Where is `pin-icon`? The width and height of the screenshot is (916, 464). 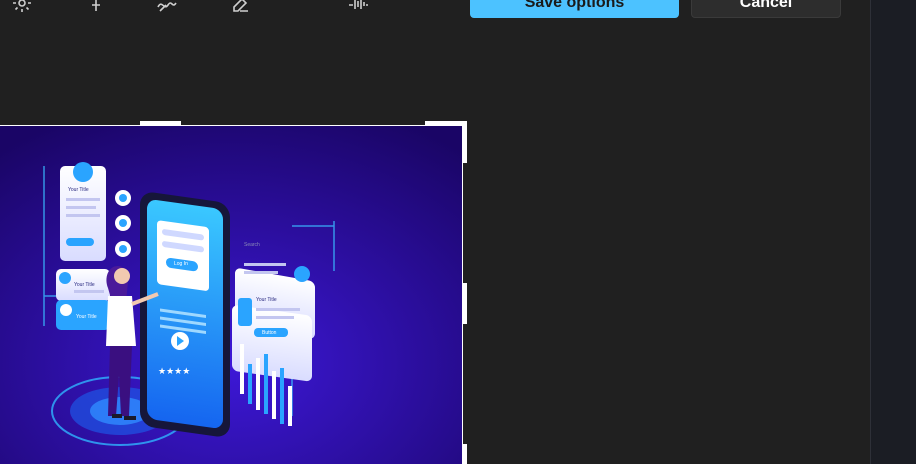
pin-icon is located at coordinates (96, 7).